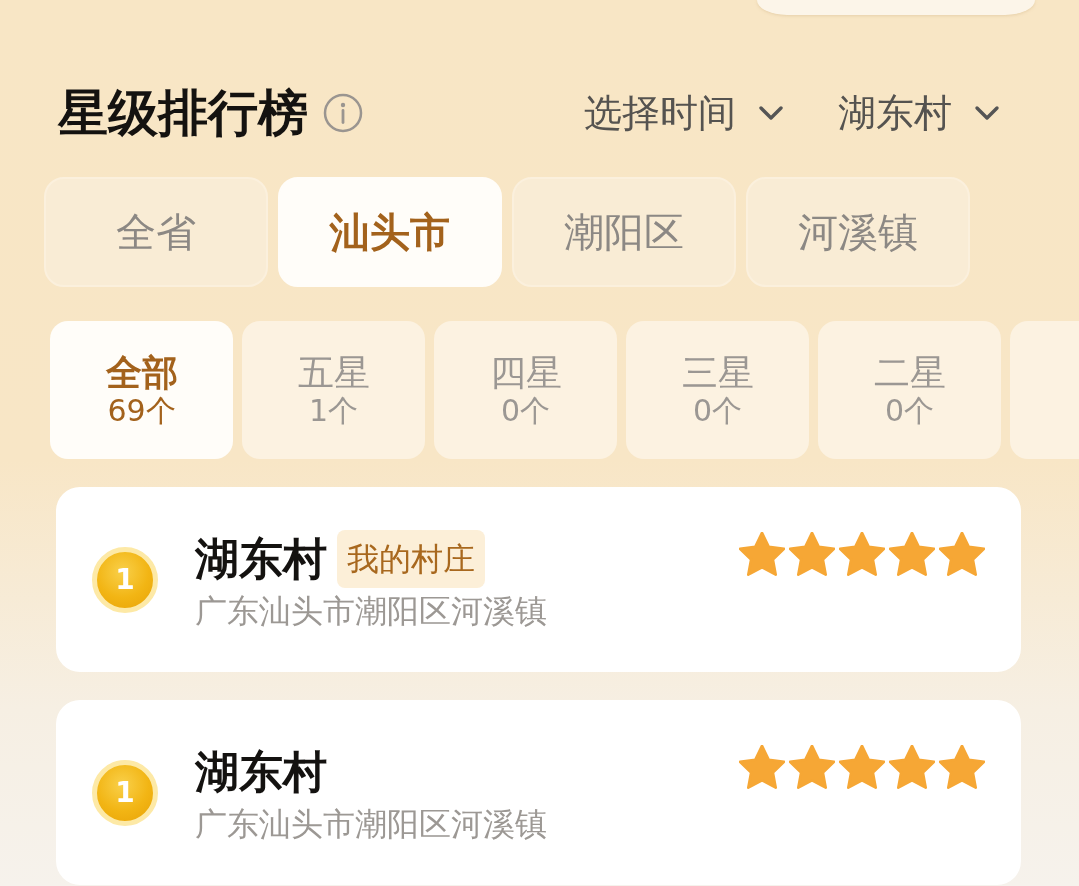 This screenshot has height=886, width=1079. Describe the element at coordinates (919, 113) in the screenshot. I see `dropdown-button: 湖东村` at that location.